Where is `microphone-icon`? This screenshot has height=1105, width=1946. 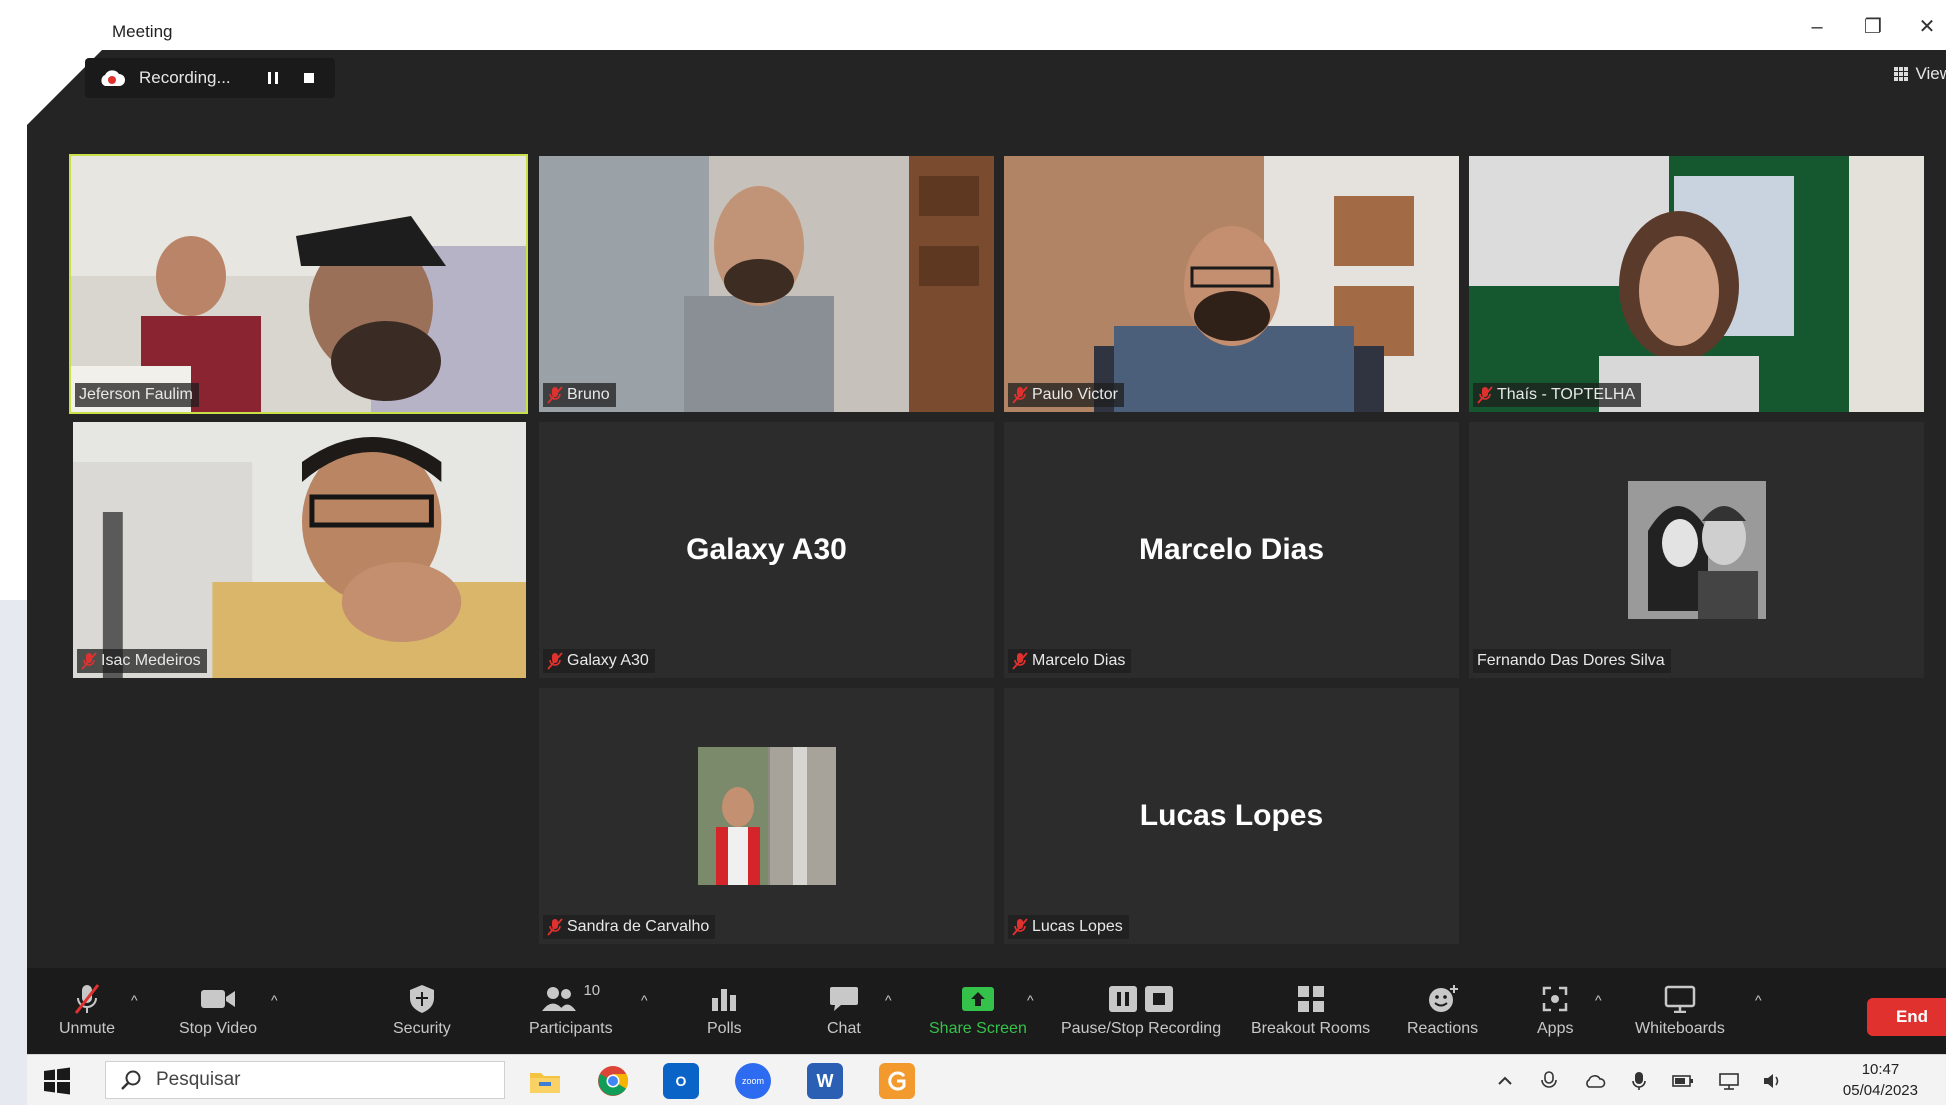
microphone-icon is located at coordinates (1639, 1081).